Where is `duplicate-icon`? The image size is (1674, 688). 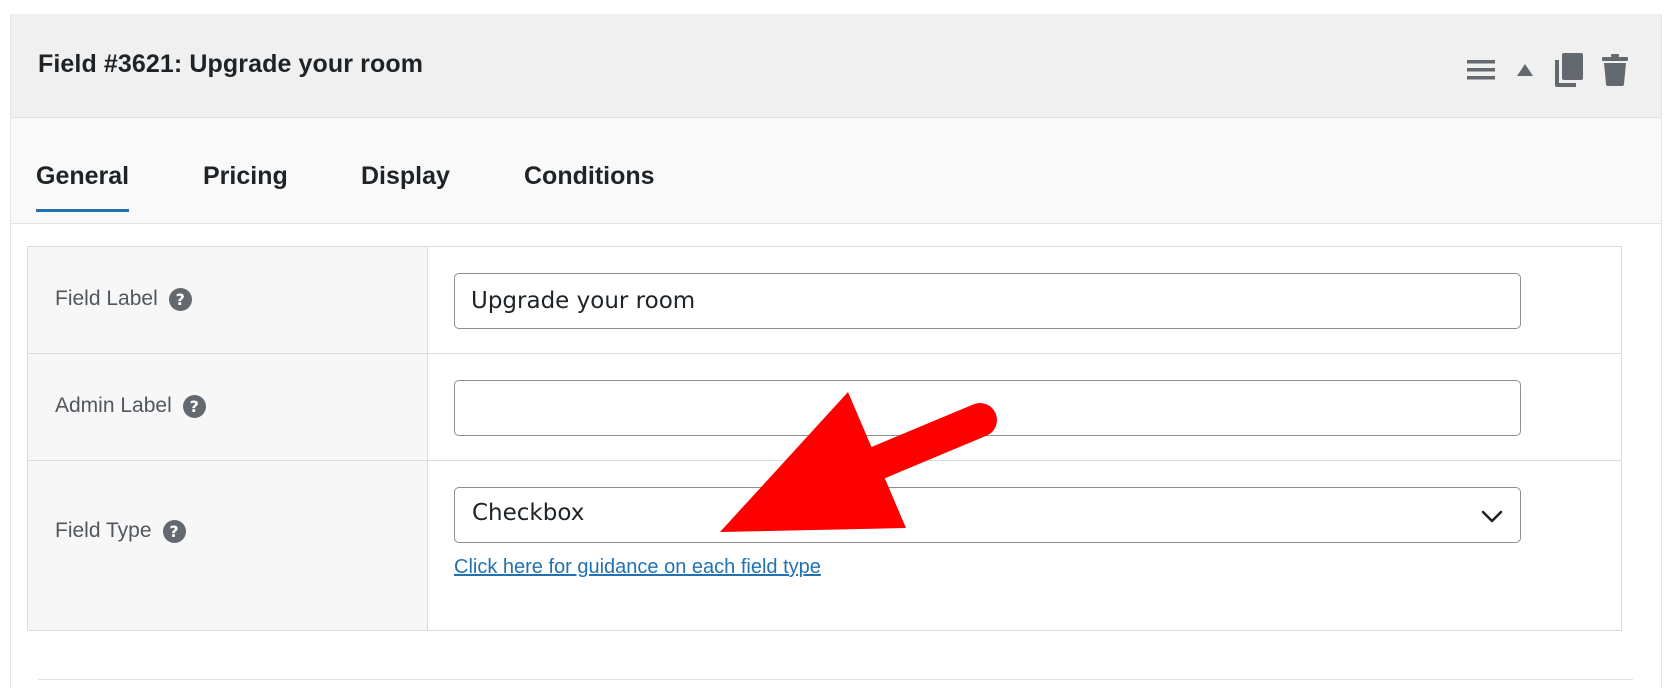 duplicate-icon is located at coordinates (1569, 70).